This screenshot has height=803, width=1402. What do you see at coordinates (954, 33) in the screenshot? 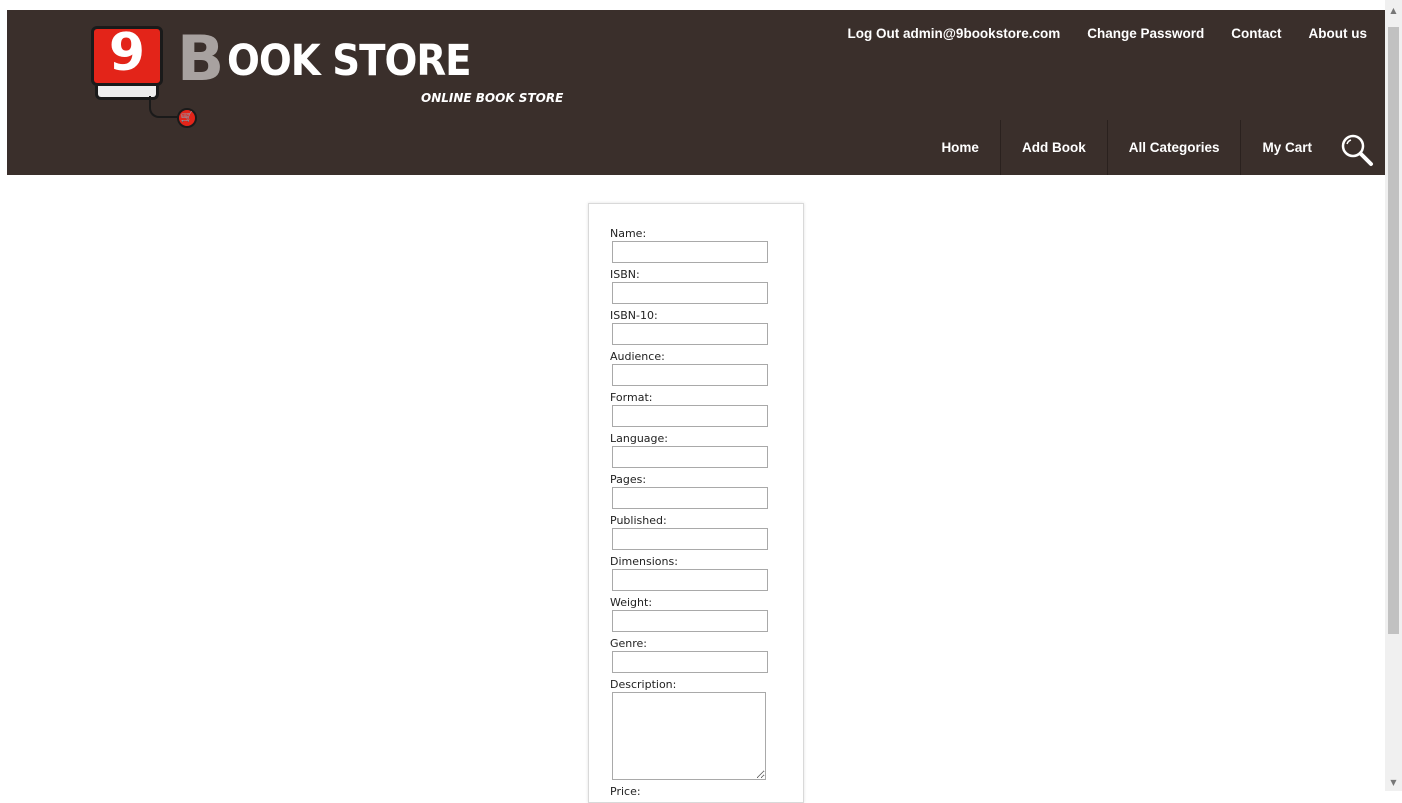
I see `logout-link: Log Out admin@9bookstore.com` at bounding box center [954, 33].